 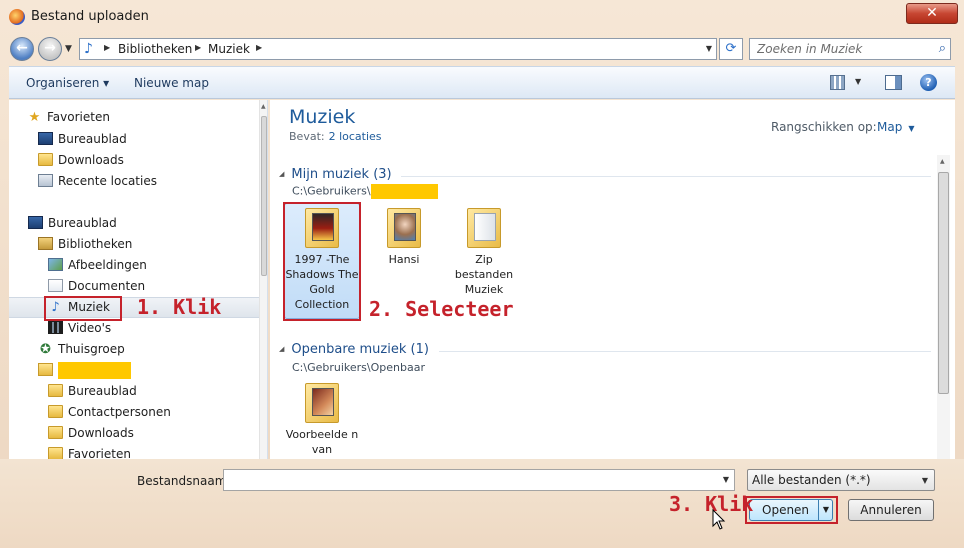 I want to click on new-folder-button: Nieuwe map, so click(x=171, y=83).